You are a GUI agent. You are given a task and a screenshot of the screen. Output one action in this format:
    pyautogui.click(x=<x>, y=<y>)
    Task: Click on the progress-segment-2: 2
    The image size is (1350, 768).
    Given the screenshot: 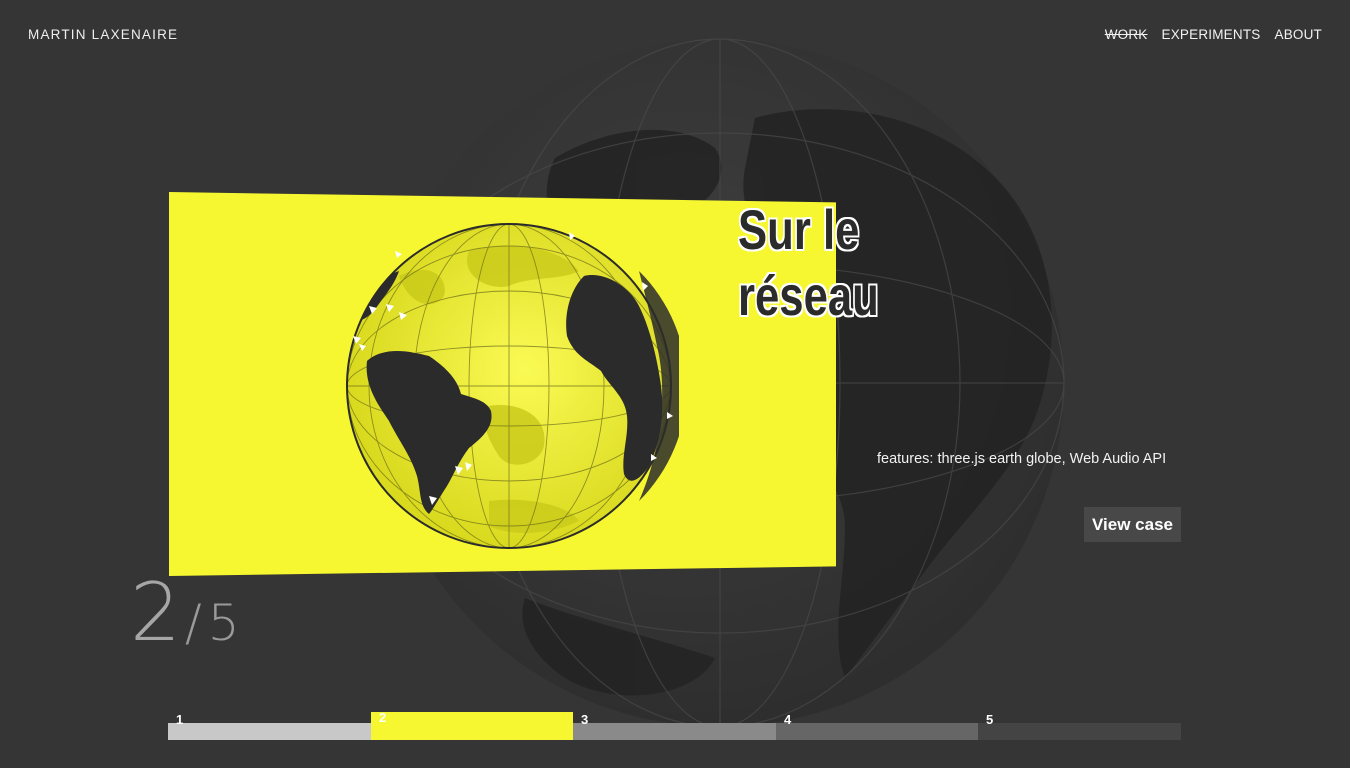 What is the action you would take?
    pyautogui.click(x=472, y=725)
    